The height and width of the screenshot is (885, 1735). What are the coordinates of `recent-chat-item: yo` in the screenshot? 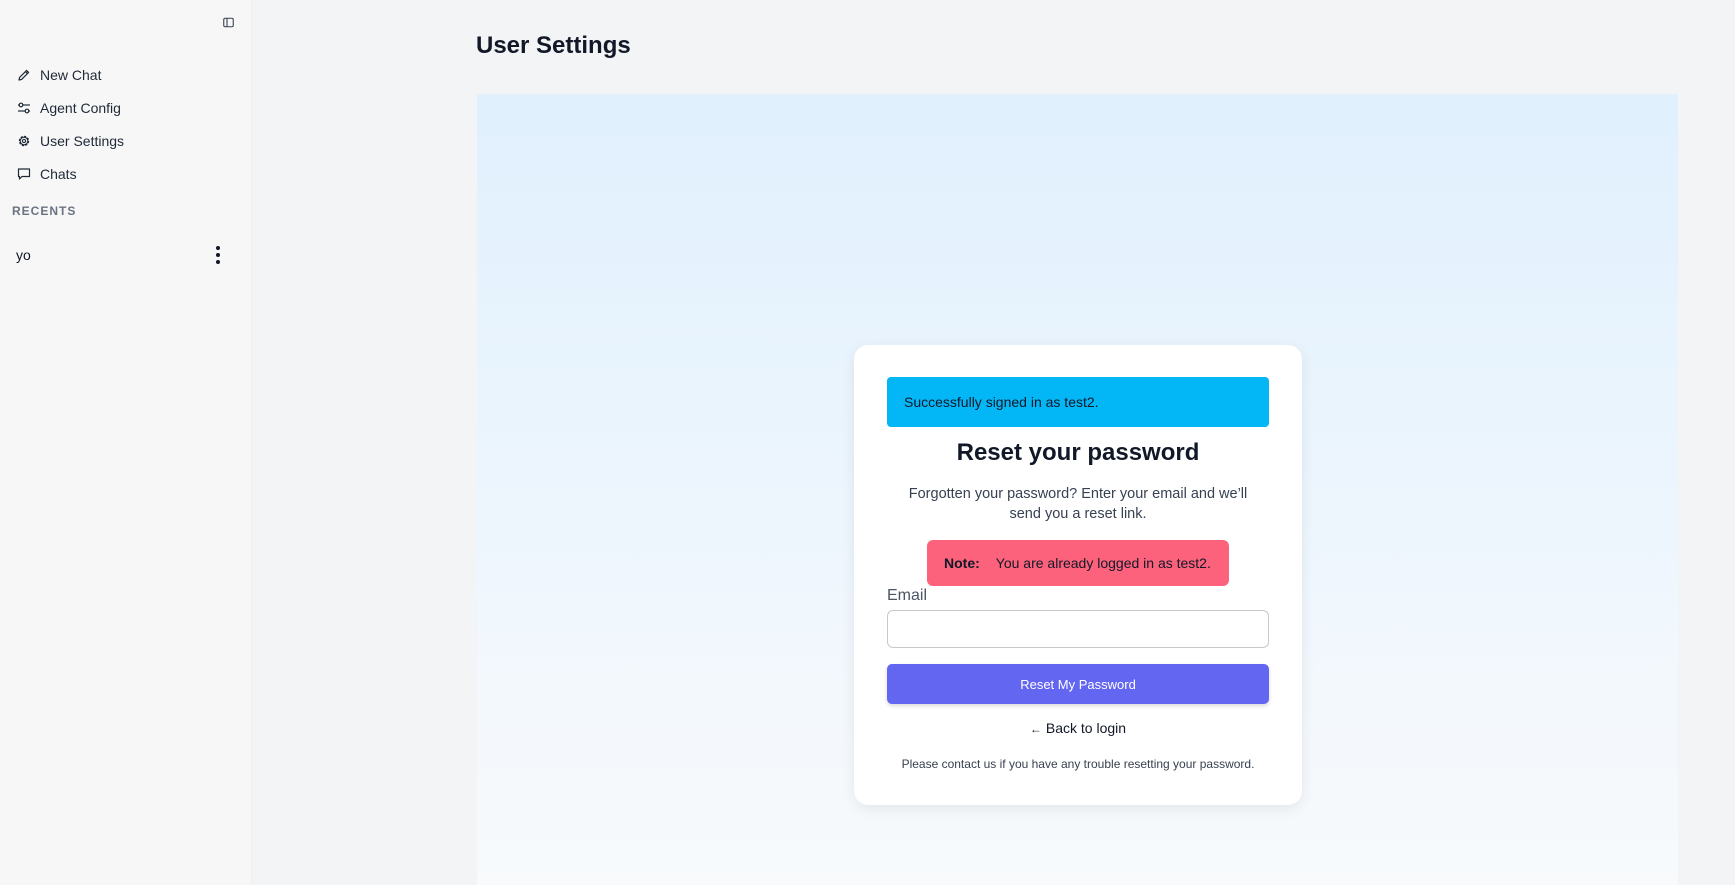 It's located at (120, 255).